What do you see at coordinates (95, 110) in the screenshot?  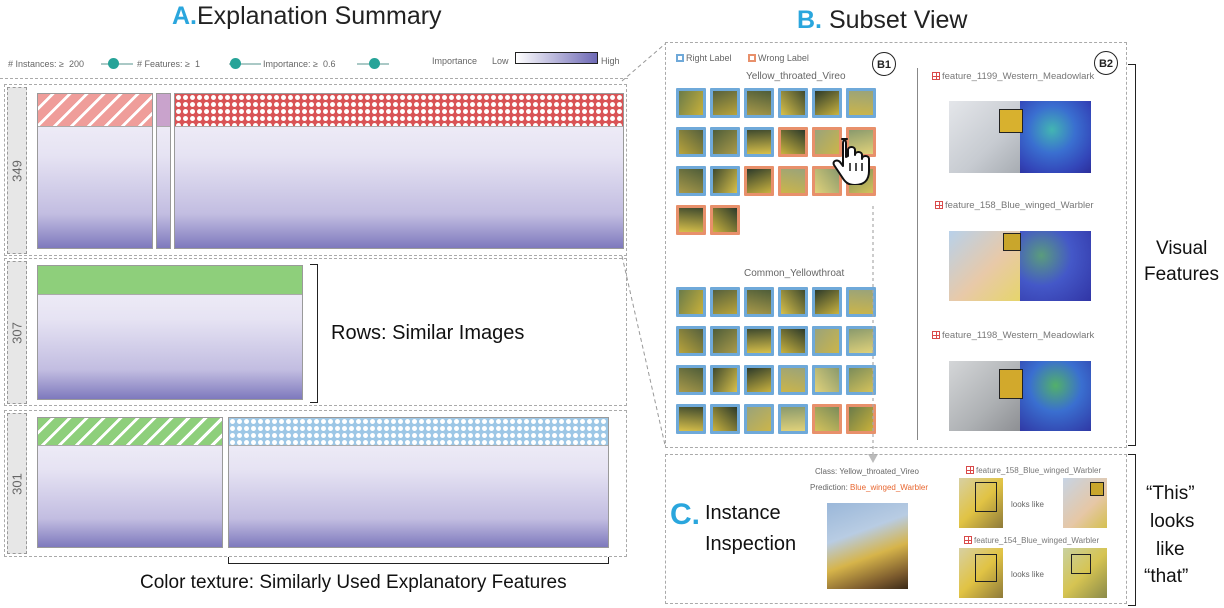 I see `feature-texture-stripe-red` at bounding box center [95, 110].